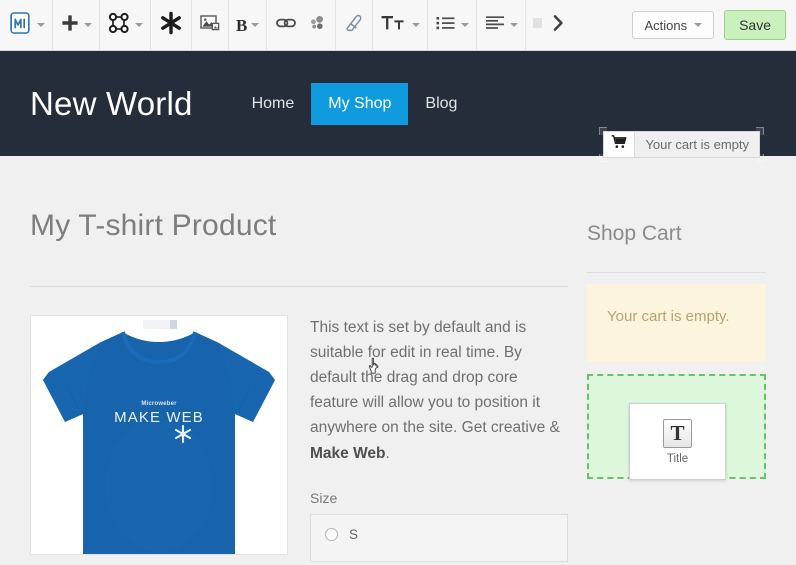  I want to click on toolbar-group-media, so click(210, 25).